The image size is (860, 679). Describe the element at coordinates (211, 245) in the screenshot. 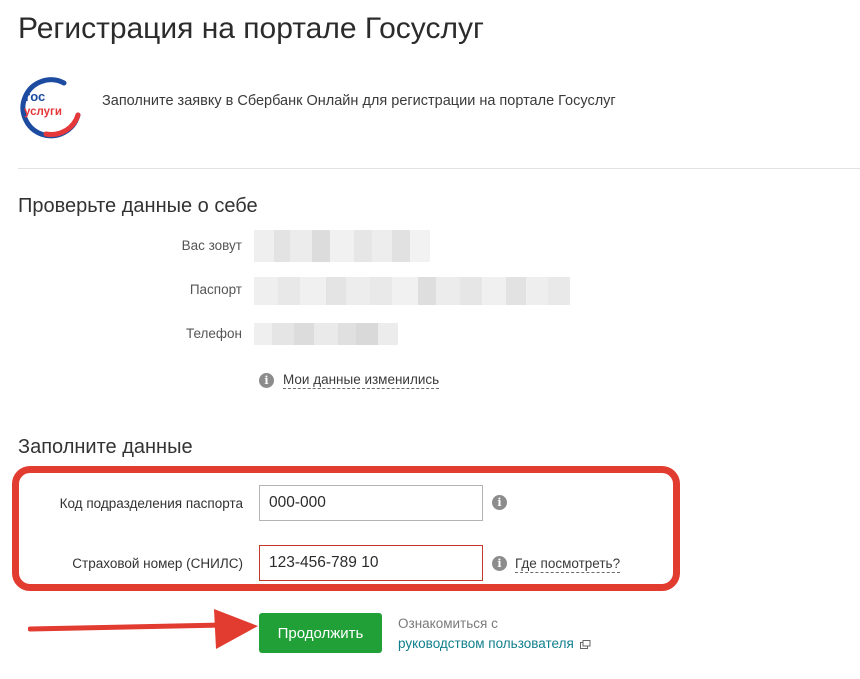

I see `name-label: Вас зовут` at that location.